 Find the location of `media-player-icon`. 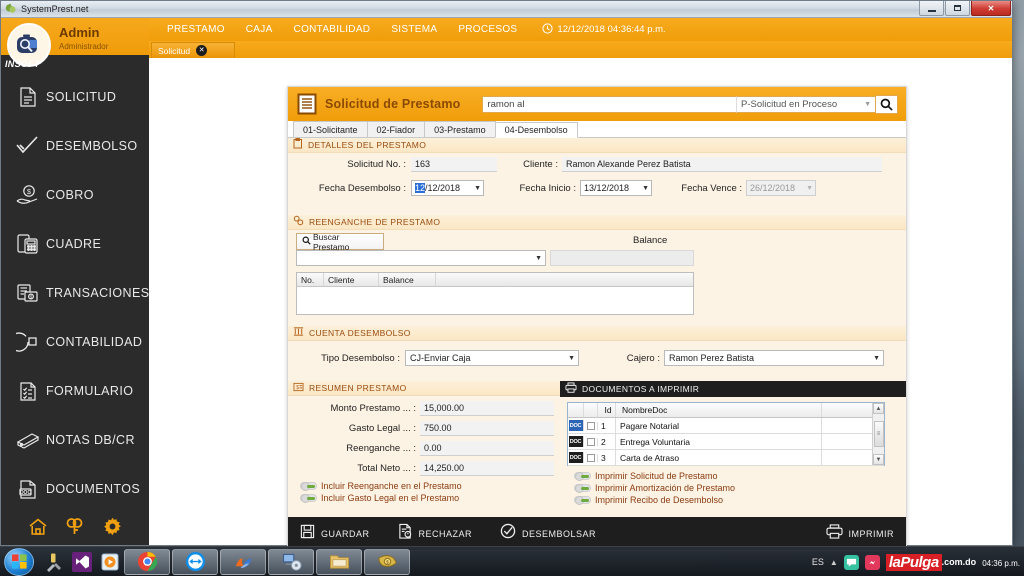

media-player-icon is located at coordinates (110, 562).